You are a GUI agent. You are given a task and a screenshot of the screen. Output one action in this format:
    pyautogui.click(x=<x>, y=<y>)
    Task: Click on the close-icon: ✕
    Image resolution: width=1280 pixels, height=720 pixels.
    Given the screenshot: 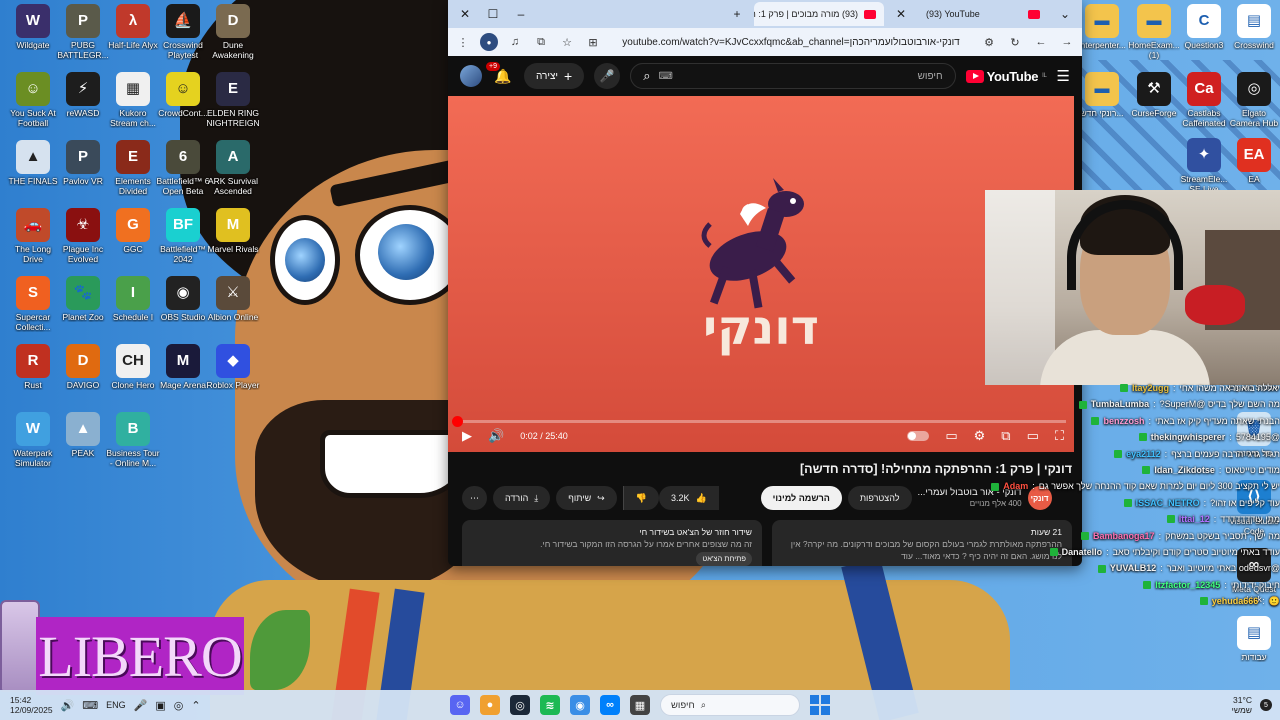 What is the action you would take?
    pyautogui.click(x=465, y=14)
    